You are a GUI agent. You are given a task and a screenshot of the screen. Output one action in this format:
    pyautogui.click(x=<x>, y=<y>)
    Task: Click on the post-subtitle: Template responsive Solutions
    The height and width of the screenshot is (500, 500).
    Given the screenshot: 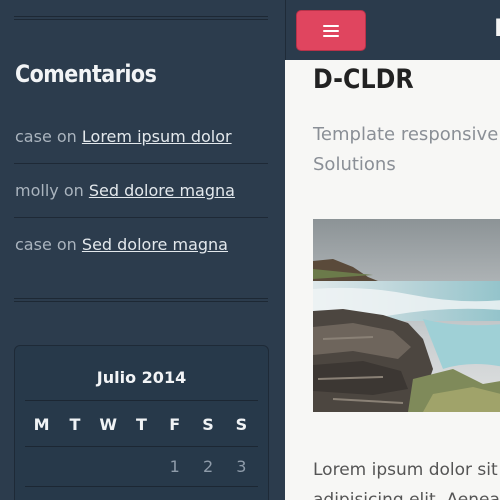 What is the action you would take?
    pyautogui.click(x=406, y=149)
    